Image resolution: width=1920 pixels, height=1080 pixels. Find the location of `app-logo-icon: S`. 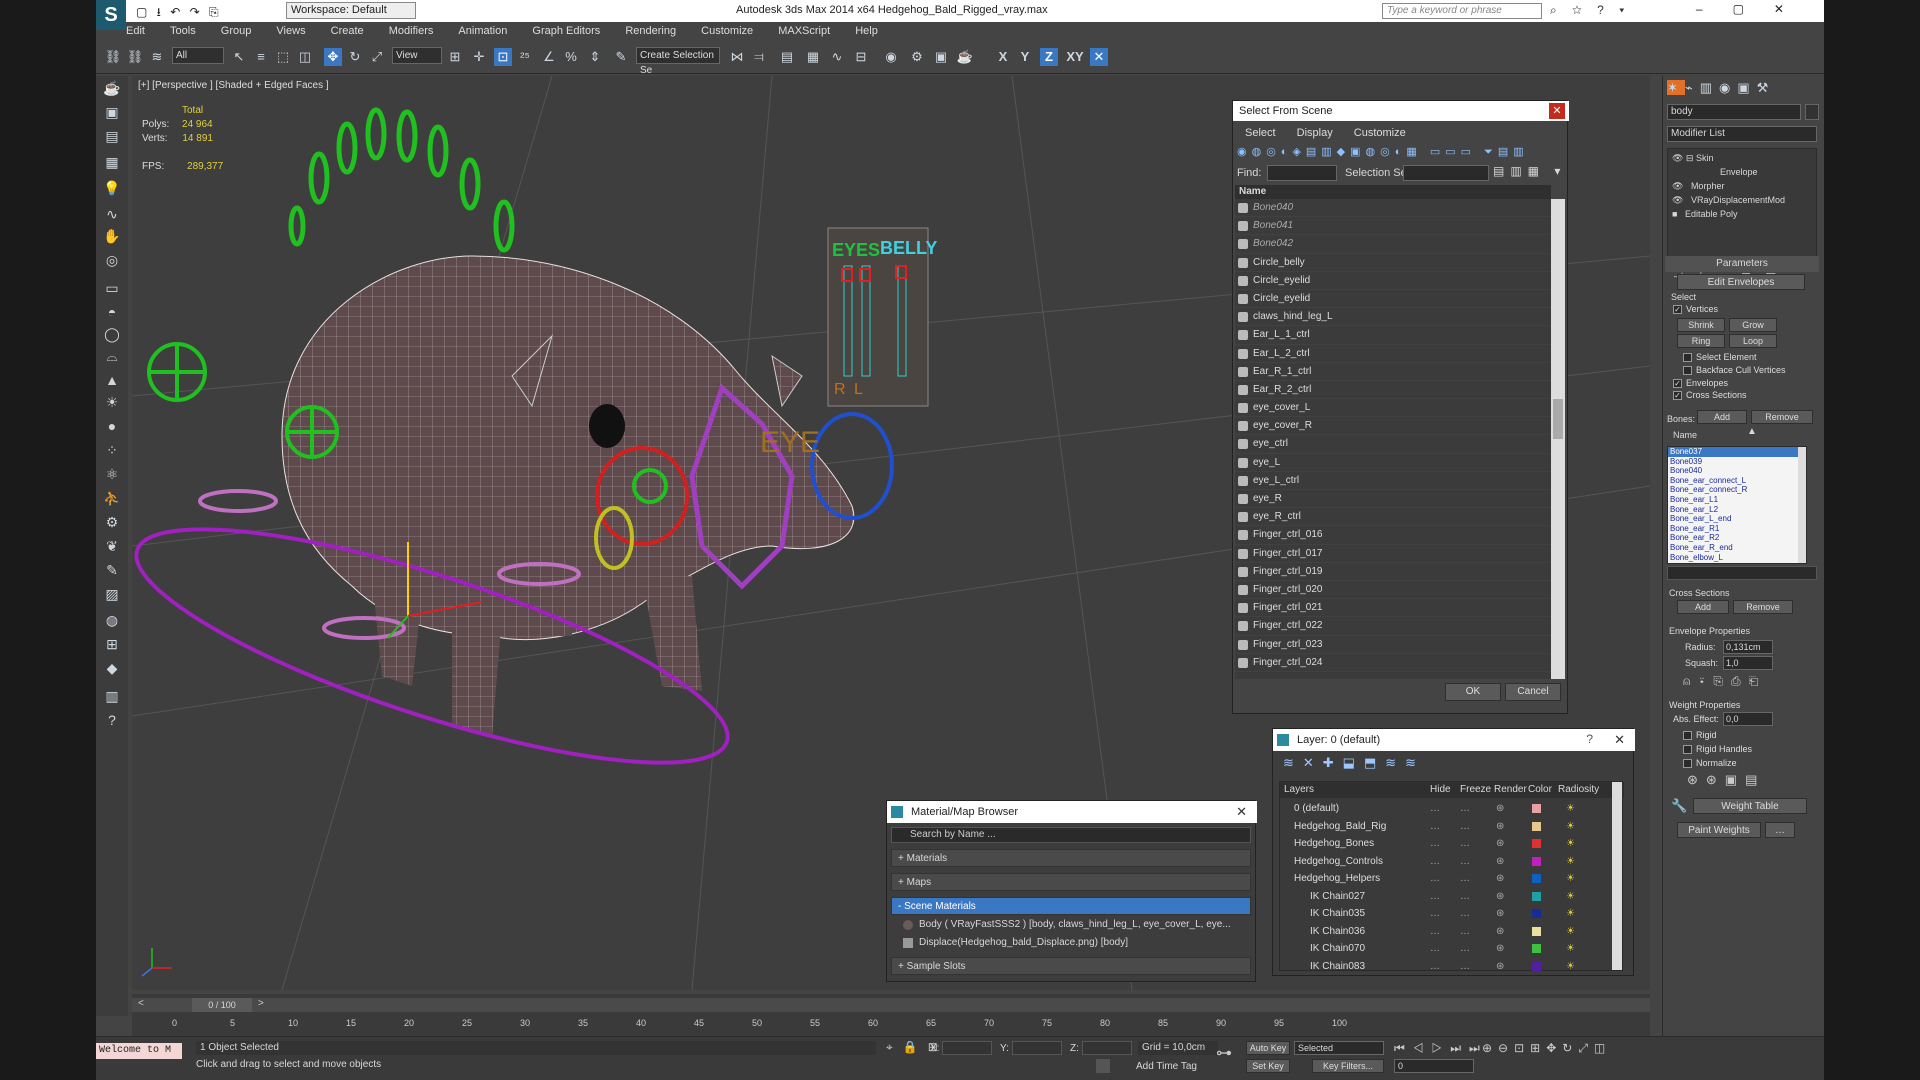

app-logo-icon: S is located at coordinates (111, 15).